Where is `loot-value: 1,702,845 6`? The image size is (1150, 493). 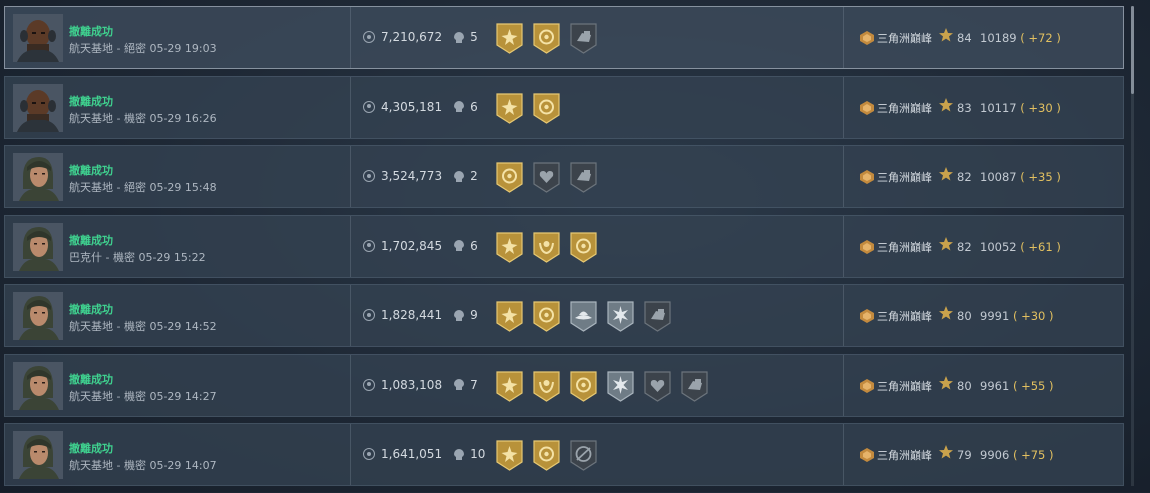 loot-value: 1,702,845 6 is located at coordinates (420, 246).